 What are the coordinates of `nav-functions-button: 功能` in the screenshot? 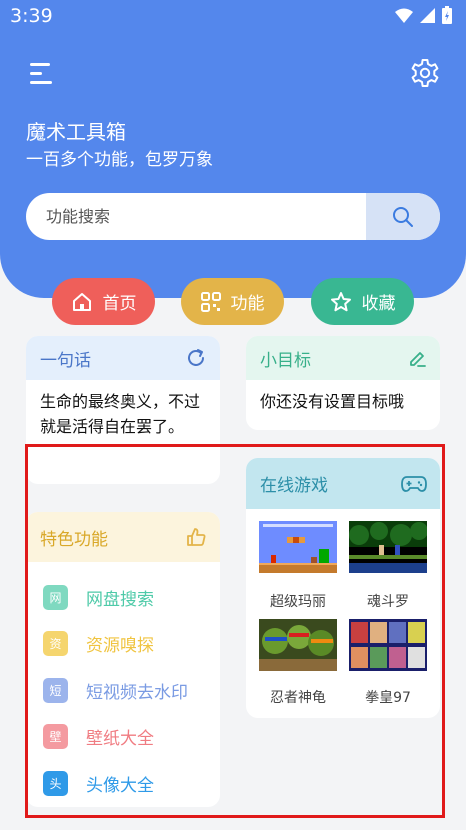 It's located at (232, 301).